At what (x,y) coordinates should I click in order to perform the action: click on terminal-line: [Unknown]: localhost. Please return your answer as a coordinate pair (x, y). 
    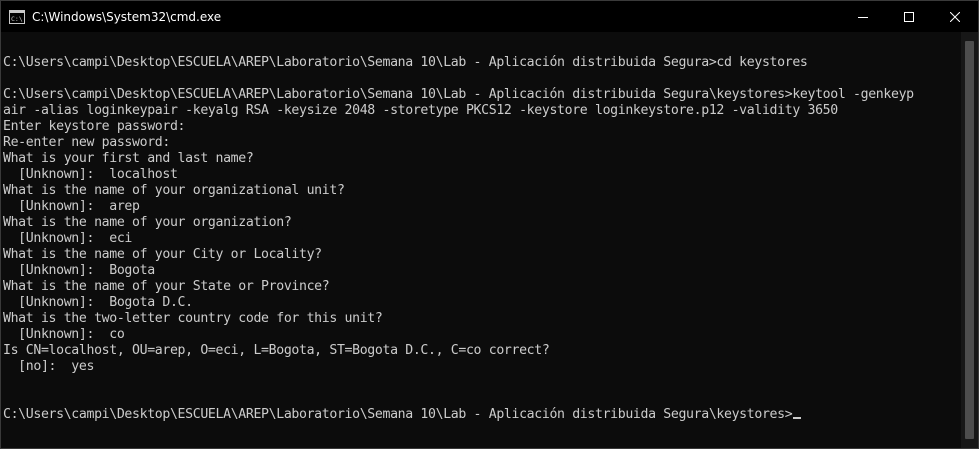
    Looking at the image, I should click on (90, 174).